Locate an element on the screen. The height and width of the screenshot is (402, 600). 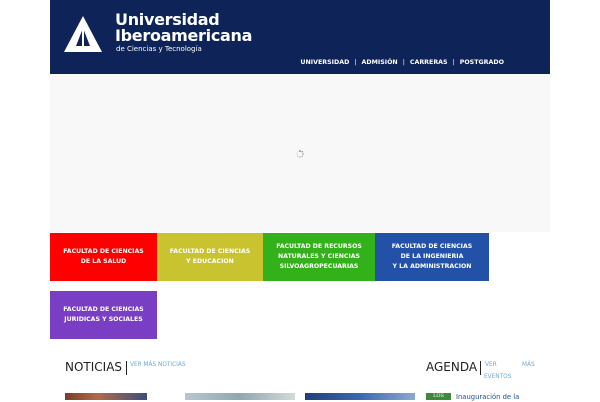
event-thumbnail: LOS is located at coordinates (438, 396).